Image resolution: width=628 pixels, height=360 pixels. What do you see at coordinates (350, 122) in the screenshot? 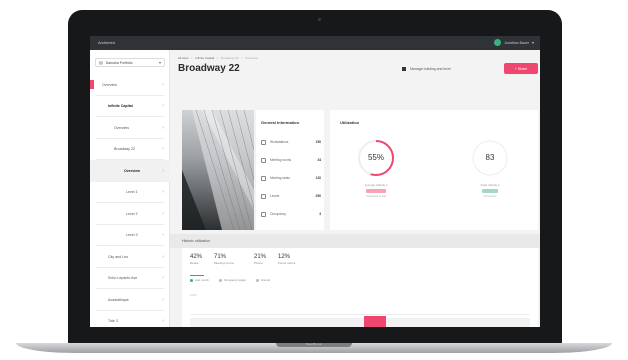
I see `card-title: Utilization` at bounding box center [350, 122].